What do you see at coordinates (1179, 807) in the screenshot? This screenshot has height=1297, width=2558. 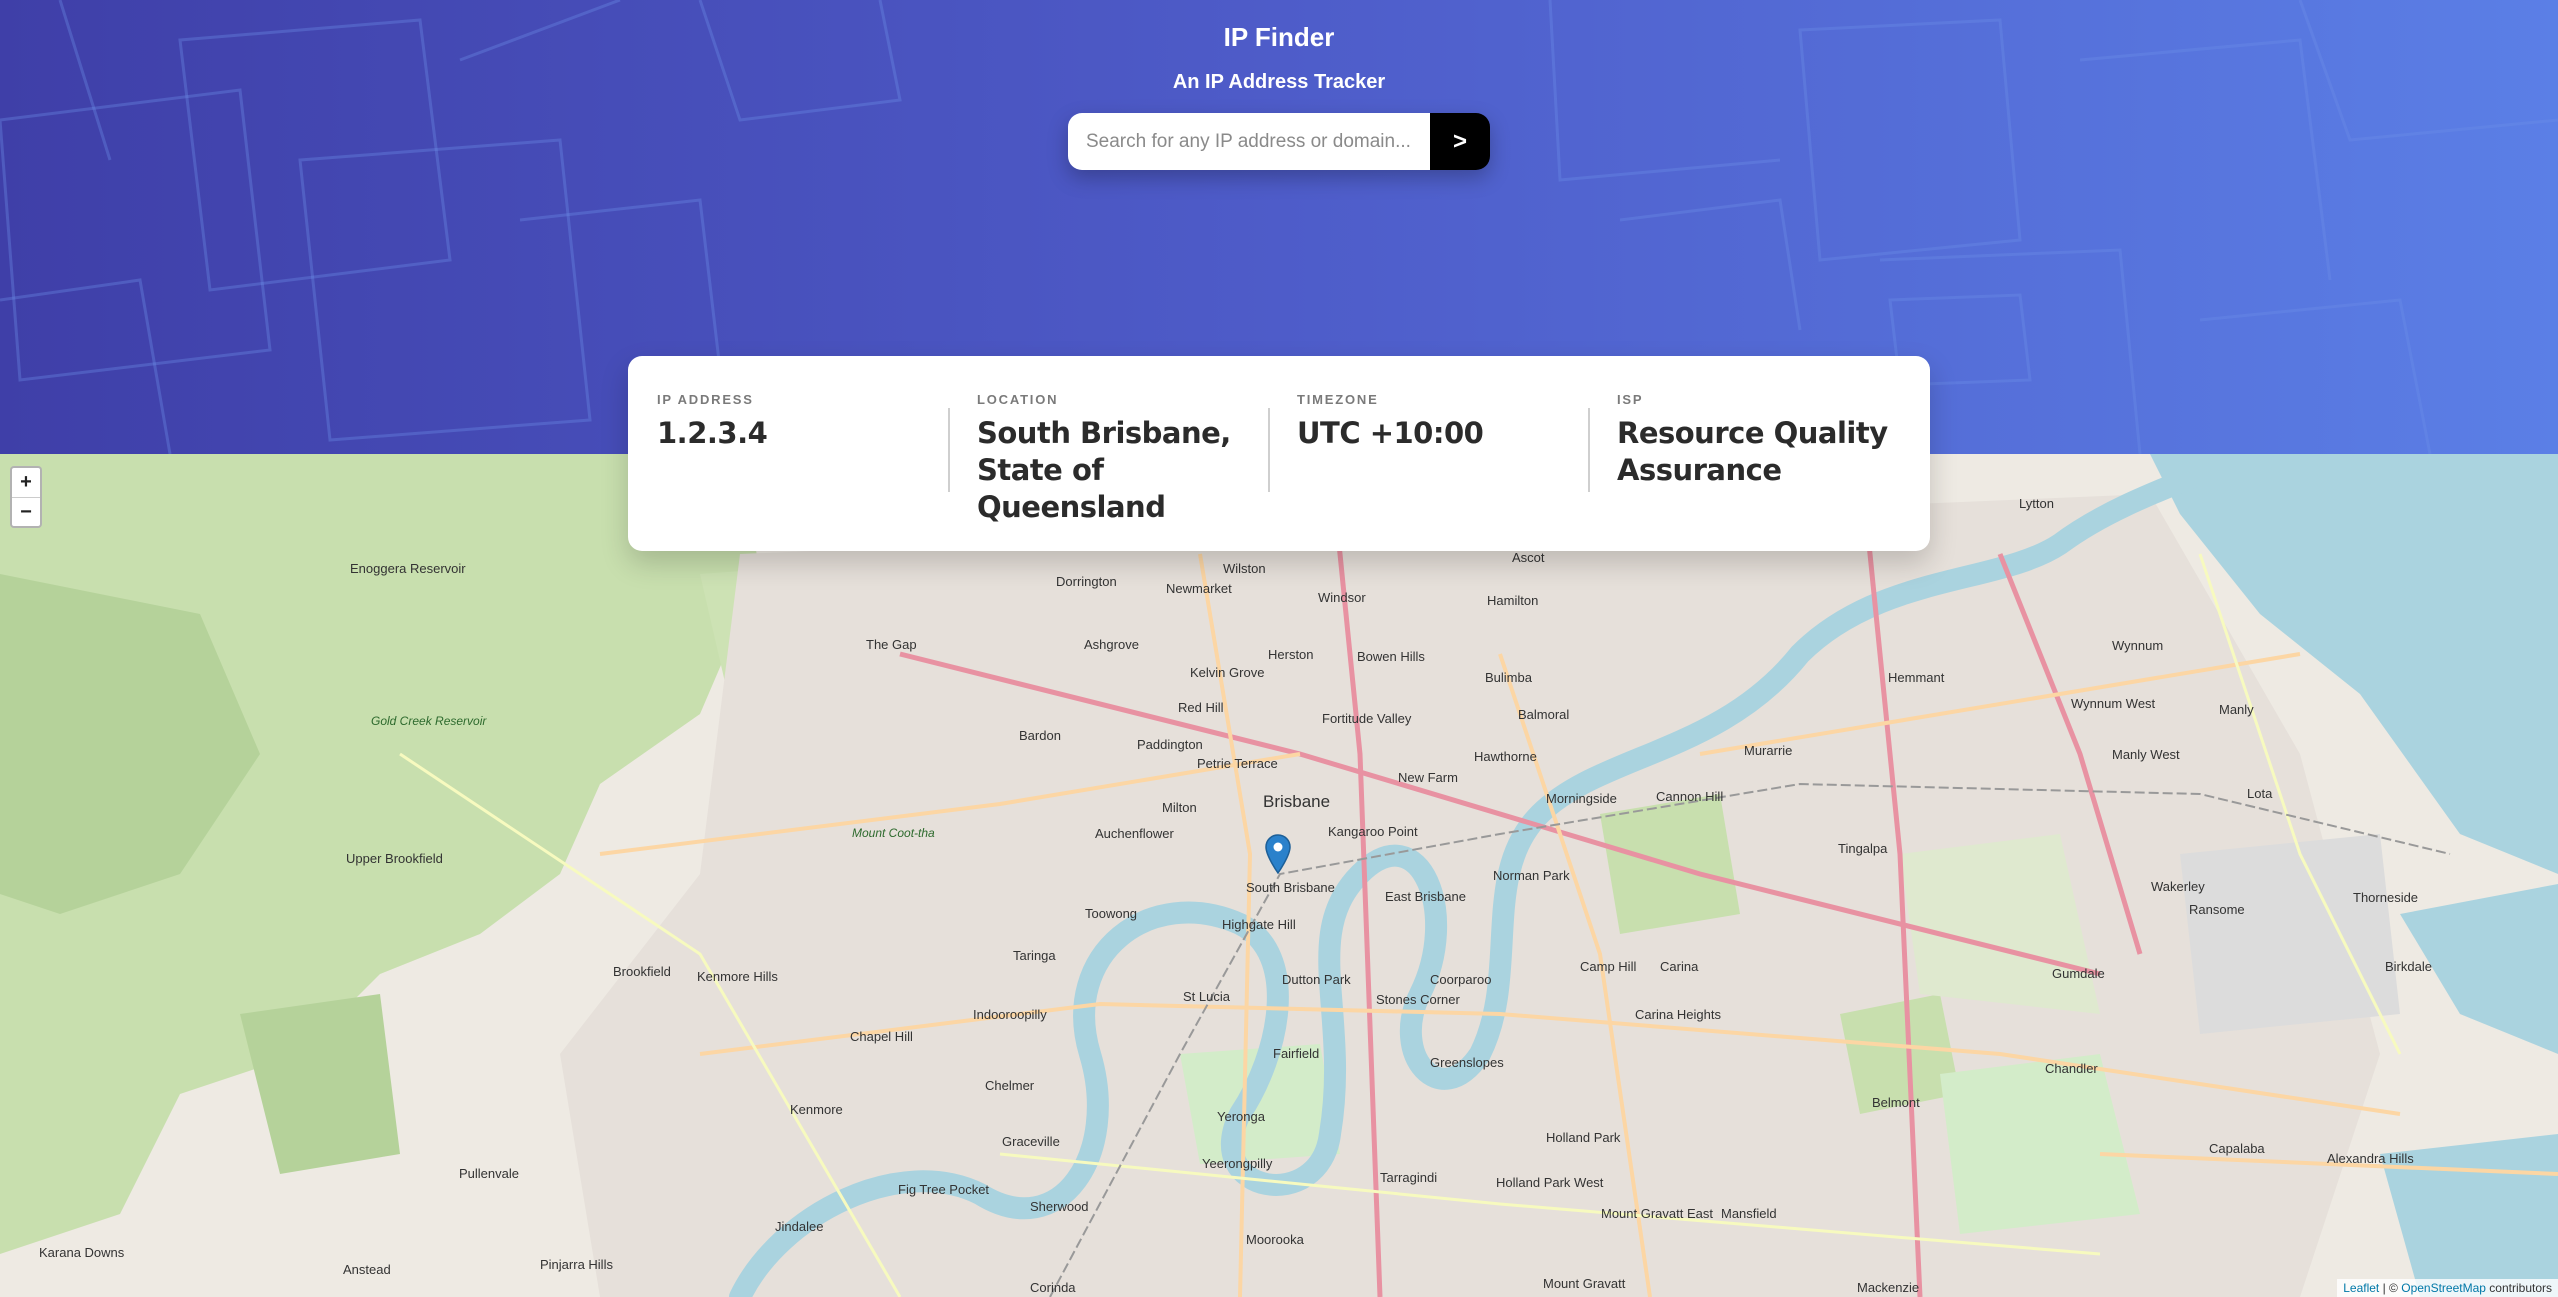 I see `map-label: Milton` at bounding box center [1179, 807].